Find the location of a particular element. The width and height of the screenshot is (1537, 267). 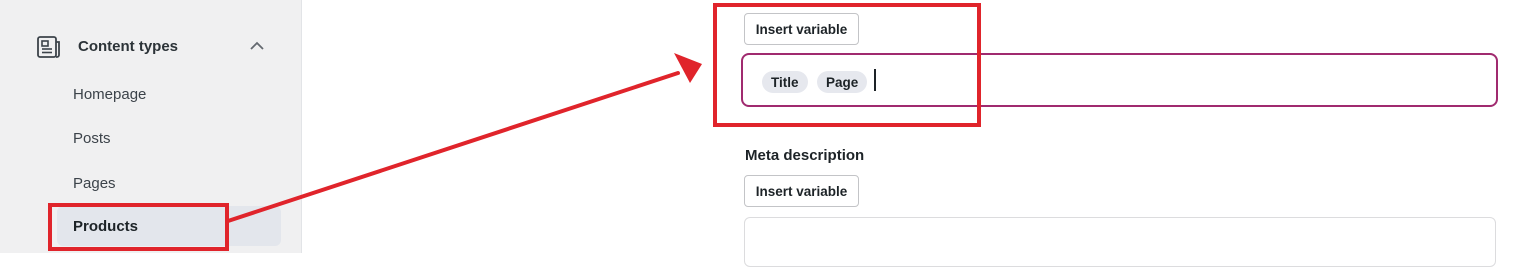

meta-description-label: Meta description is located at coordinates (805, 155).